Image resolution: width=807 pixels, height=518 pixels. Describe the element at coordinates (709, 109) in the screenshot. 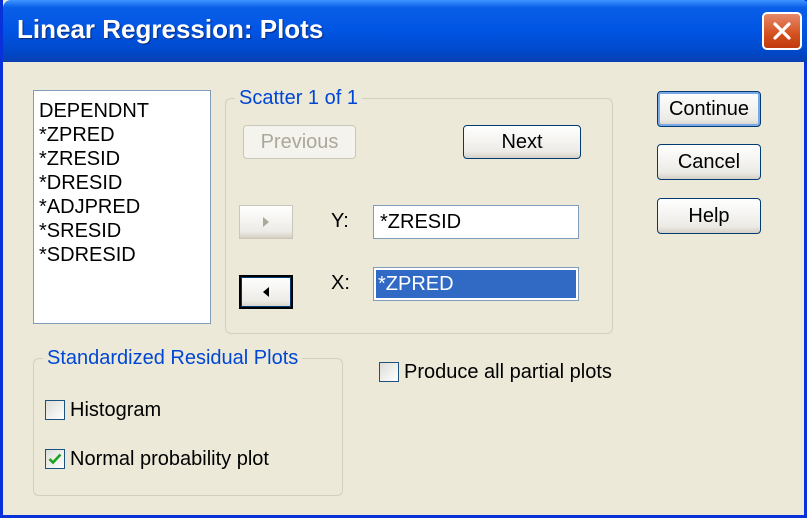

I see `continue-button: Continue` at that location.